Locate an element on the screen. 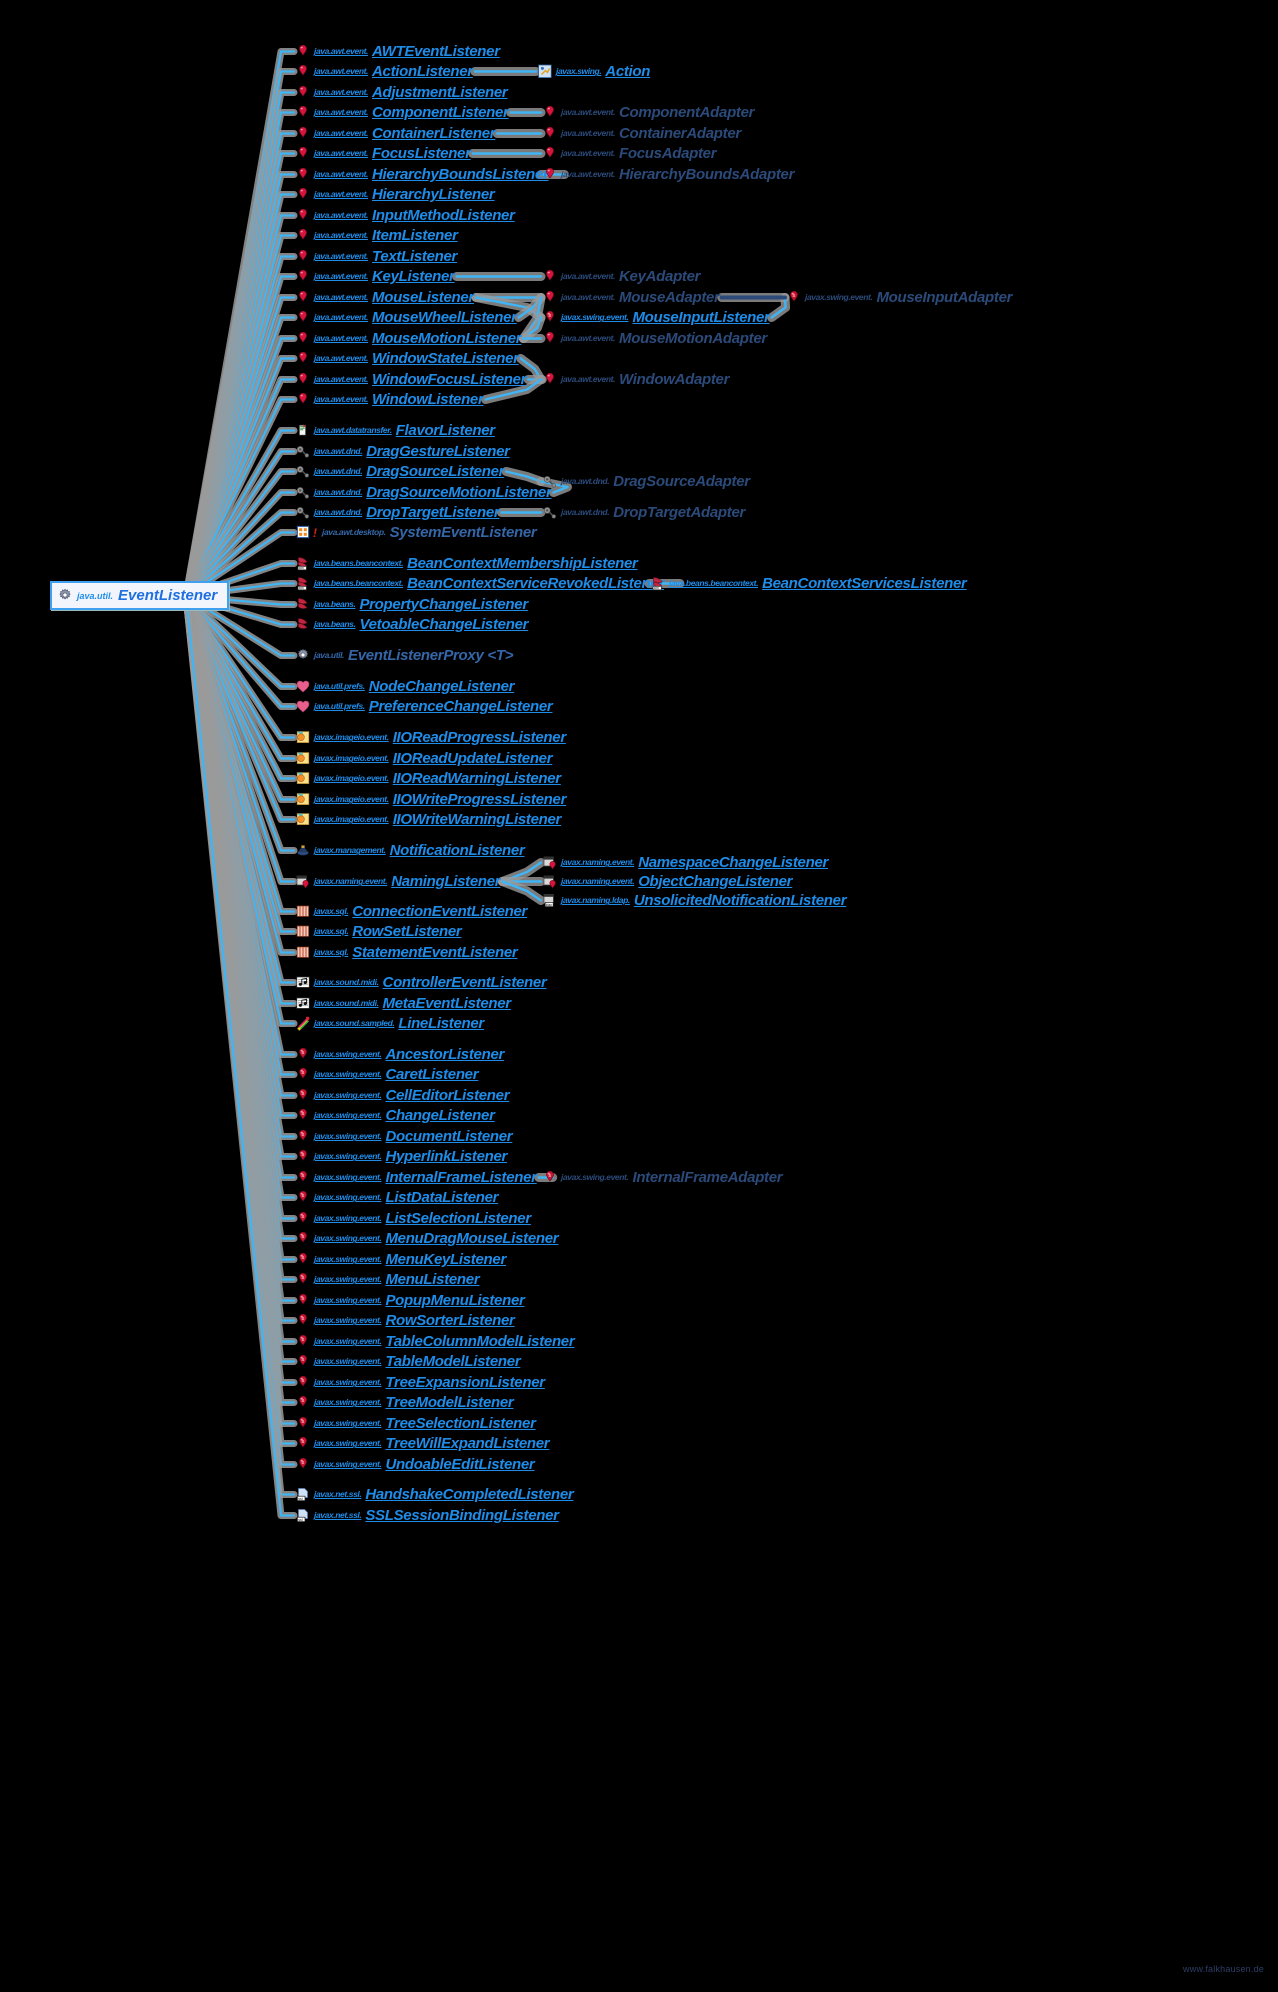 Image resolution: width=1278 pixels, height=1992 pixels. node-mouseadapter: java.awt.event. MouseAdapter is located at coordinates (631, 297).